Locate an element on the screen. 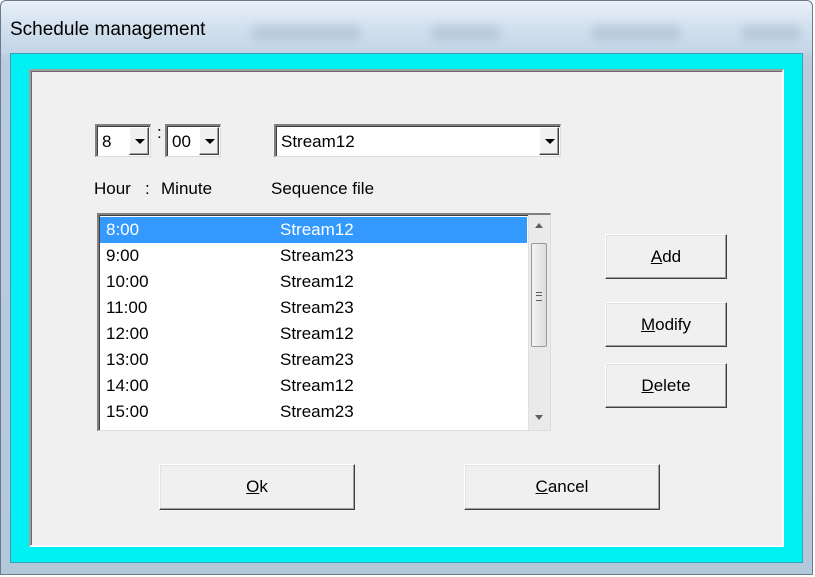 This screenshot has width=815, height=577. add-button-label: dd is located at coordinates (672, 256).